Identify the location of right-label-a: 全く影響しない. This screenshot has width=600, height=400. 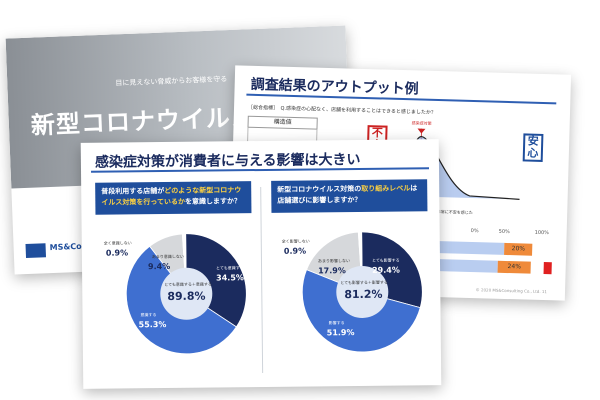
(295, 241).